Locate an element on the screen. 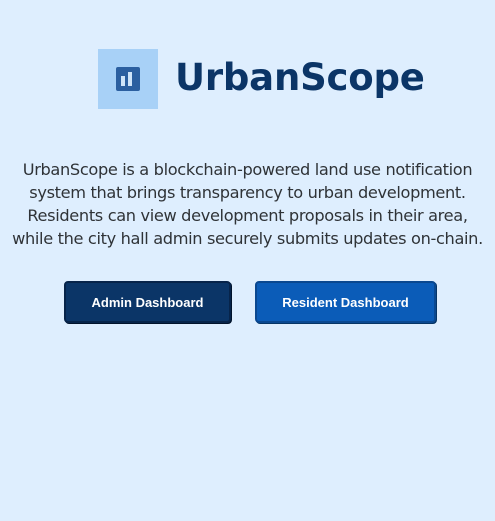  admin-dashboard-button: Admin Dashboard is located at coordinates (147, 302).